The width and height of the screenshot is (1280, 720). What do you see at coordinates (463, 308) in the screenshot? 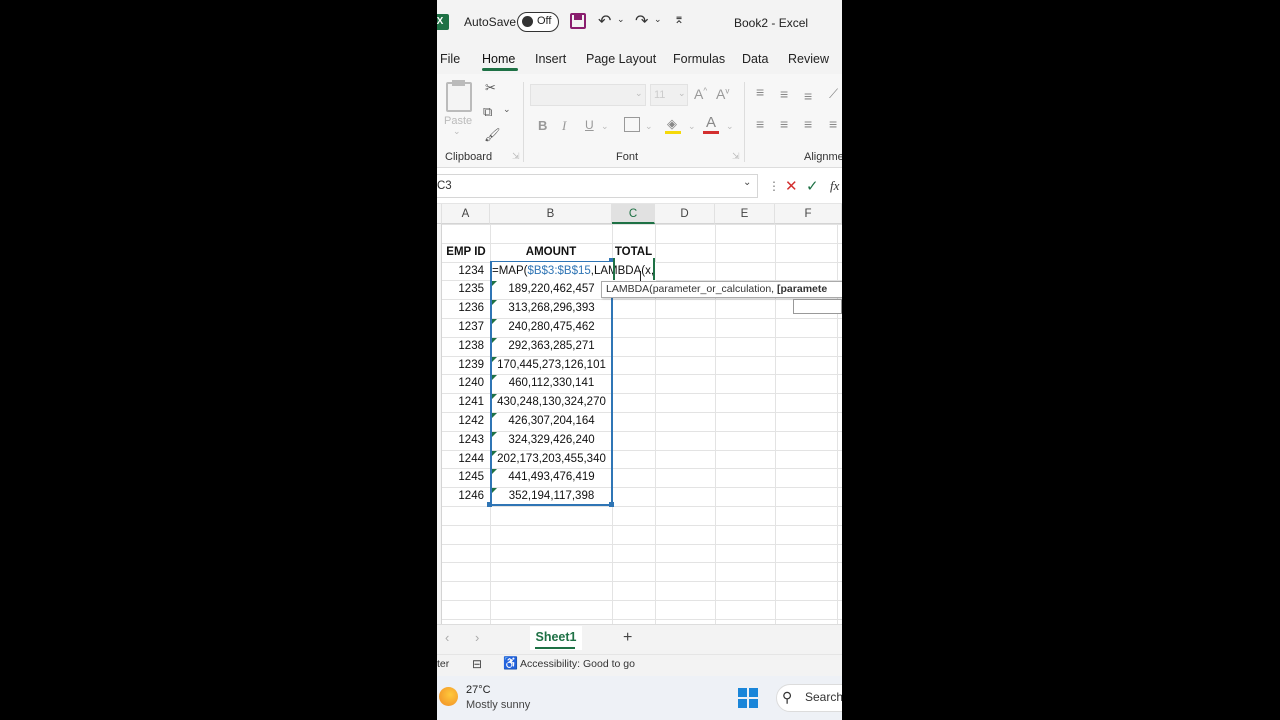
I see `cell-emp-id: 1236` at bounding box center [463, 308].